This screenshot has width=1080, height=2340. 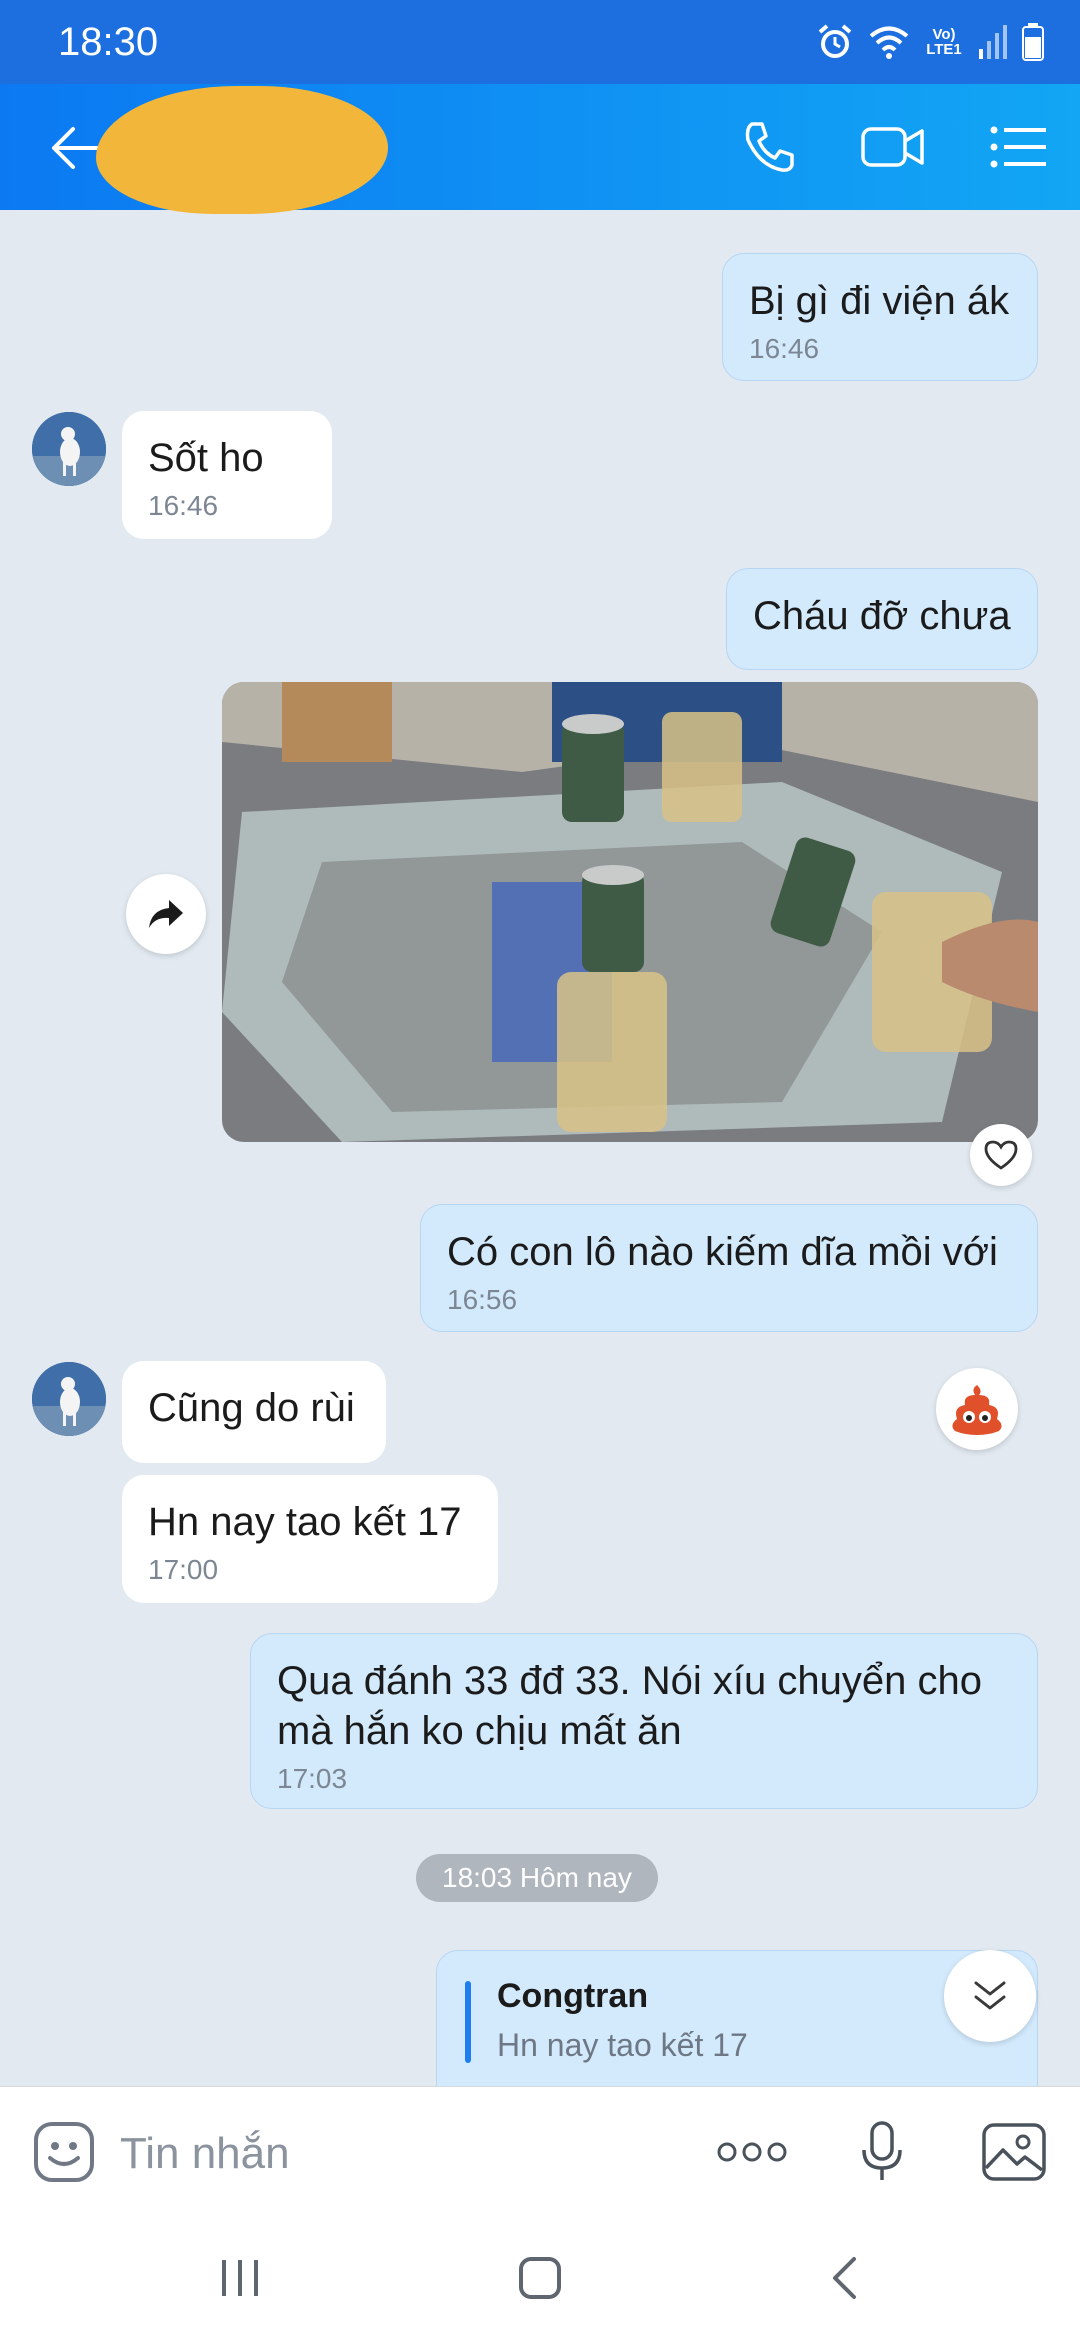 What do you see at coordinates (722, 1252) in the screenshot?
I see `message-text: Có con lô nào kiếm dĩa mồi với` at bounding box center [722, 1252].